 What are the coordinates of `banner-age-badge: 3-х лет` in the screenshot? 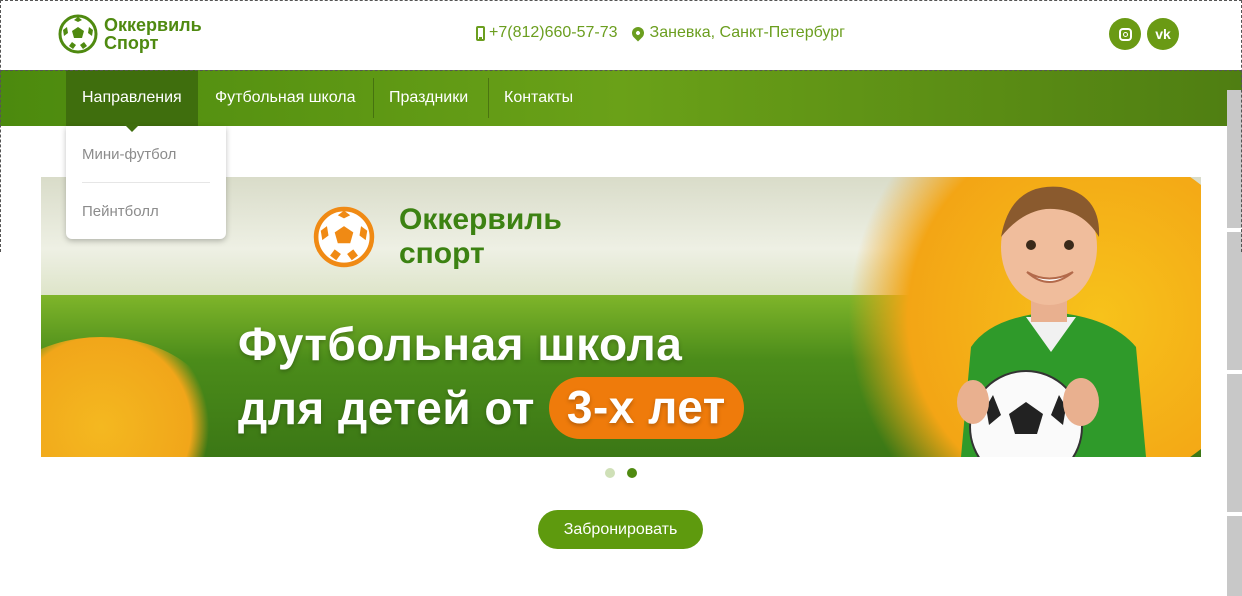 It's located at (646, 408).